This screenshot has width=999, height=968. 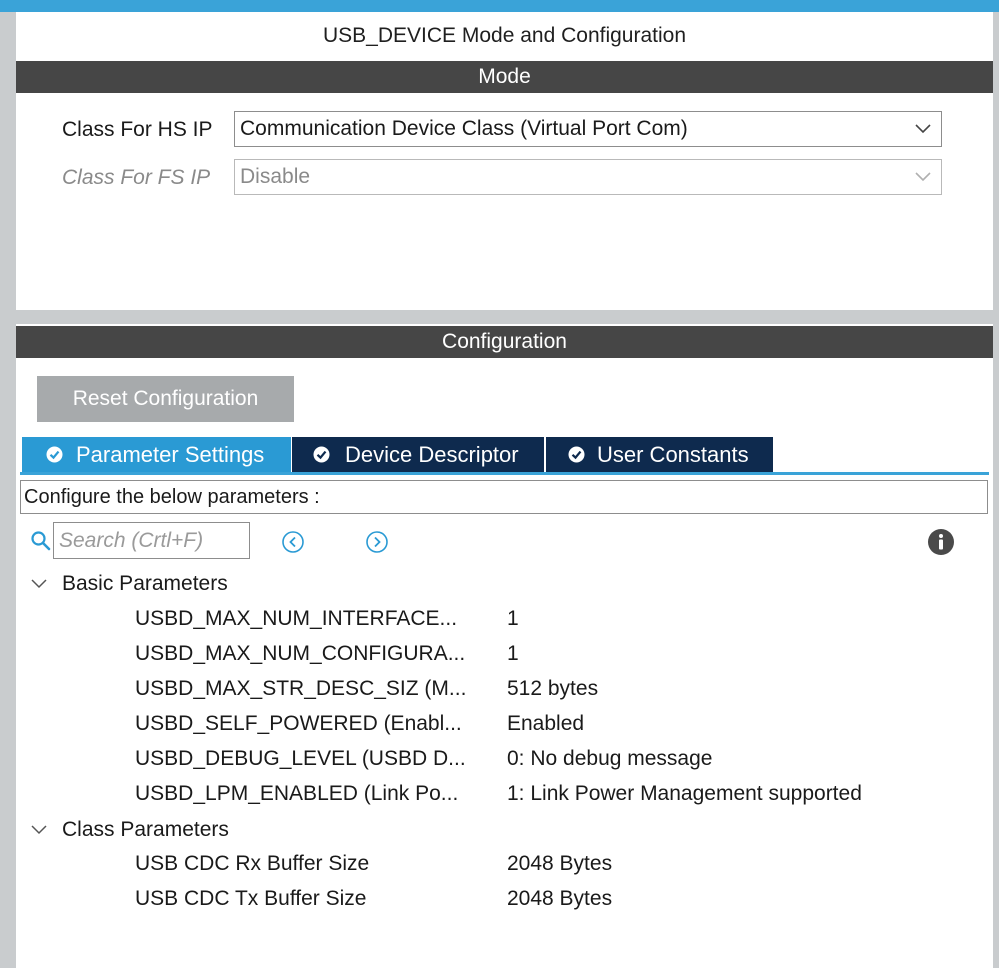 What do you see at coordinates (504, 473) in the screenshot?
I see `tab-underline` at bounding box center [504, 473].